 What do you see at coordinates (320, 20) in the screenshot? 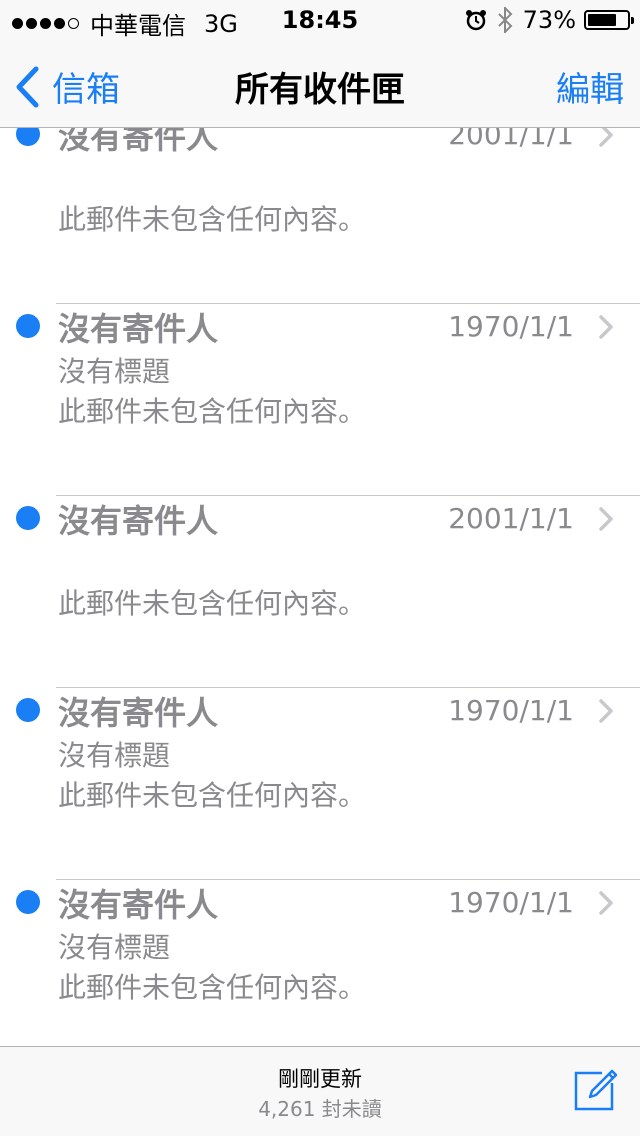
I see `status-bar: 中華電信 3G 18:45 73%` at bounding box center [320, 20].